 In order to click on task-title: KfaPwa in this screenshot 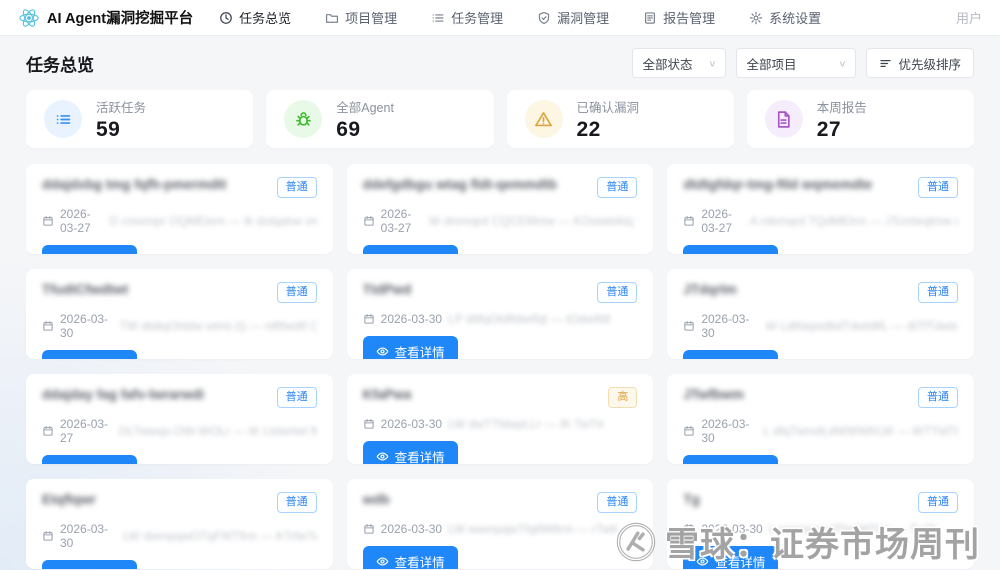, I will do `click(387, 394)`.